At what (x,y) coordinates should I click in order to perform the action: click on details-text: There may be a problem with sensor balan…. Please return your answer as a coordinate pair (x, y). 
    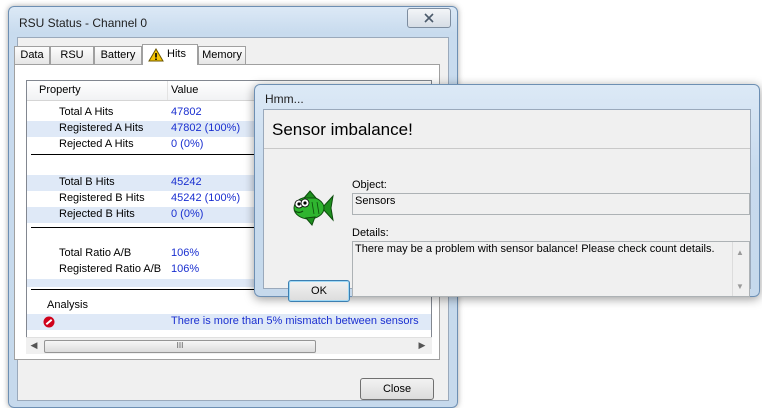
    Looking at the image, I should click on (535, 249).